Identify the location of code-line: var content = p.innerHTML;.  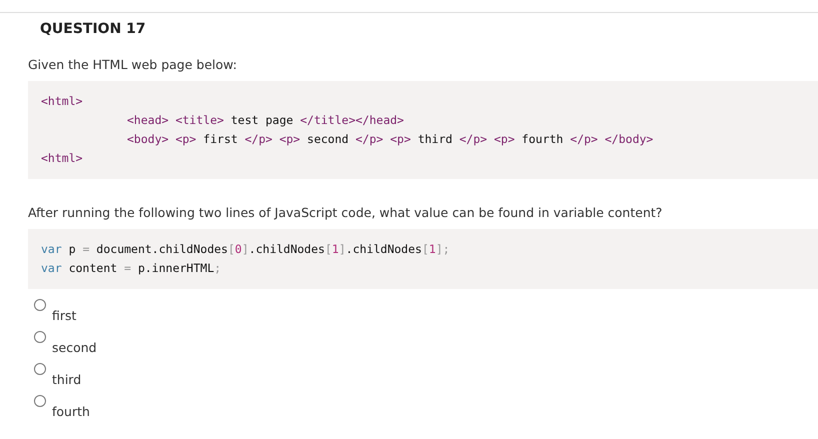
(131, 268).